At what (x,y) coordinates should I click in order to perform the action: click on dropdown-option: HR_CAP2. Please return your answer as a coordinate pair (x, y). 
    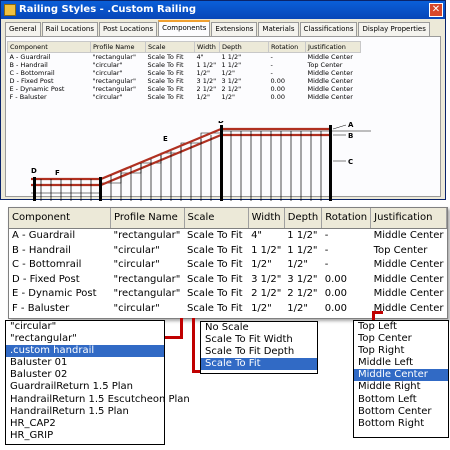
    Looking at the image, I should click on (85, 424).